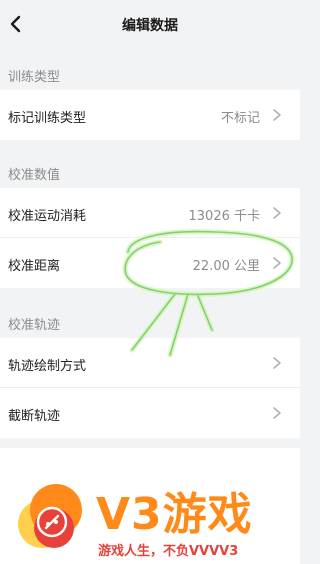 This screenshot has width=320, height=564. I want to click on header: 编辑数据, so click(150, 24).